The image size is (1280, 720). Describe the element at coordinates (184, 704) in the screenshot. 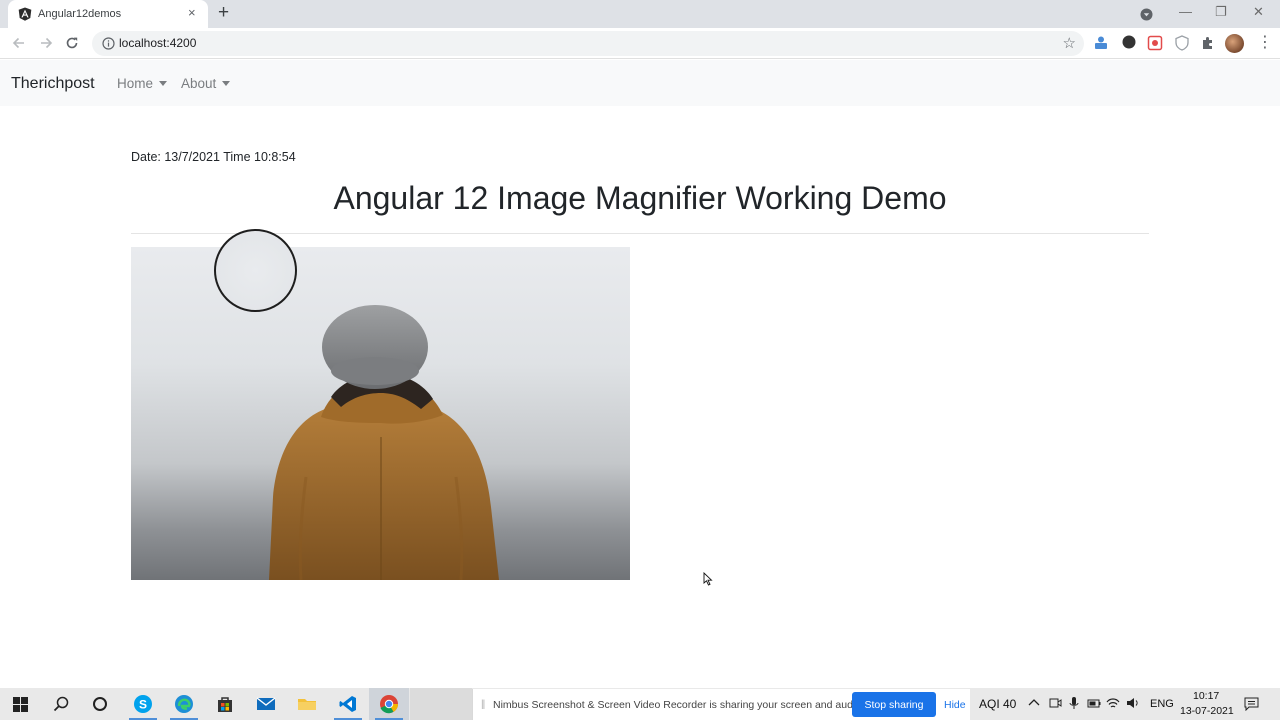

I see `edge-icon` at that location.